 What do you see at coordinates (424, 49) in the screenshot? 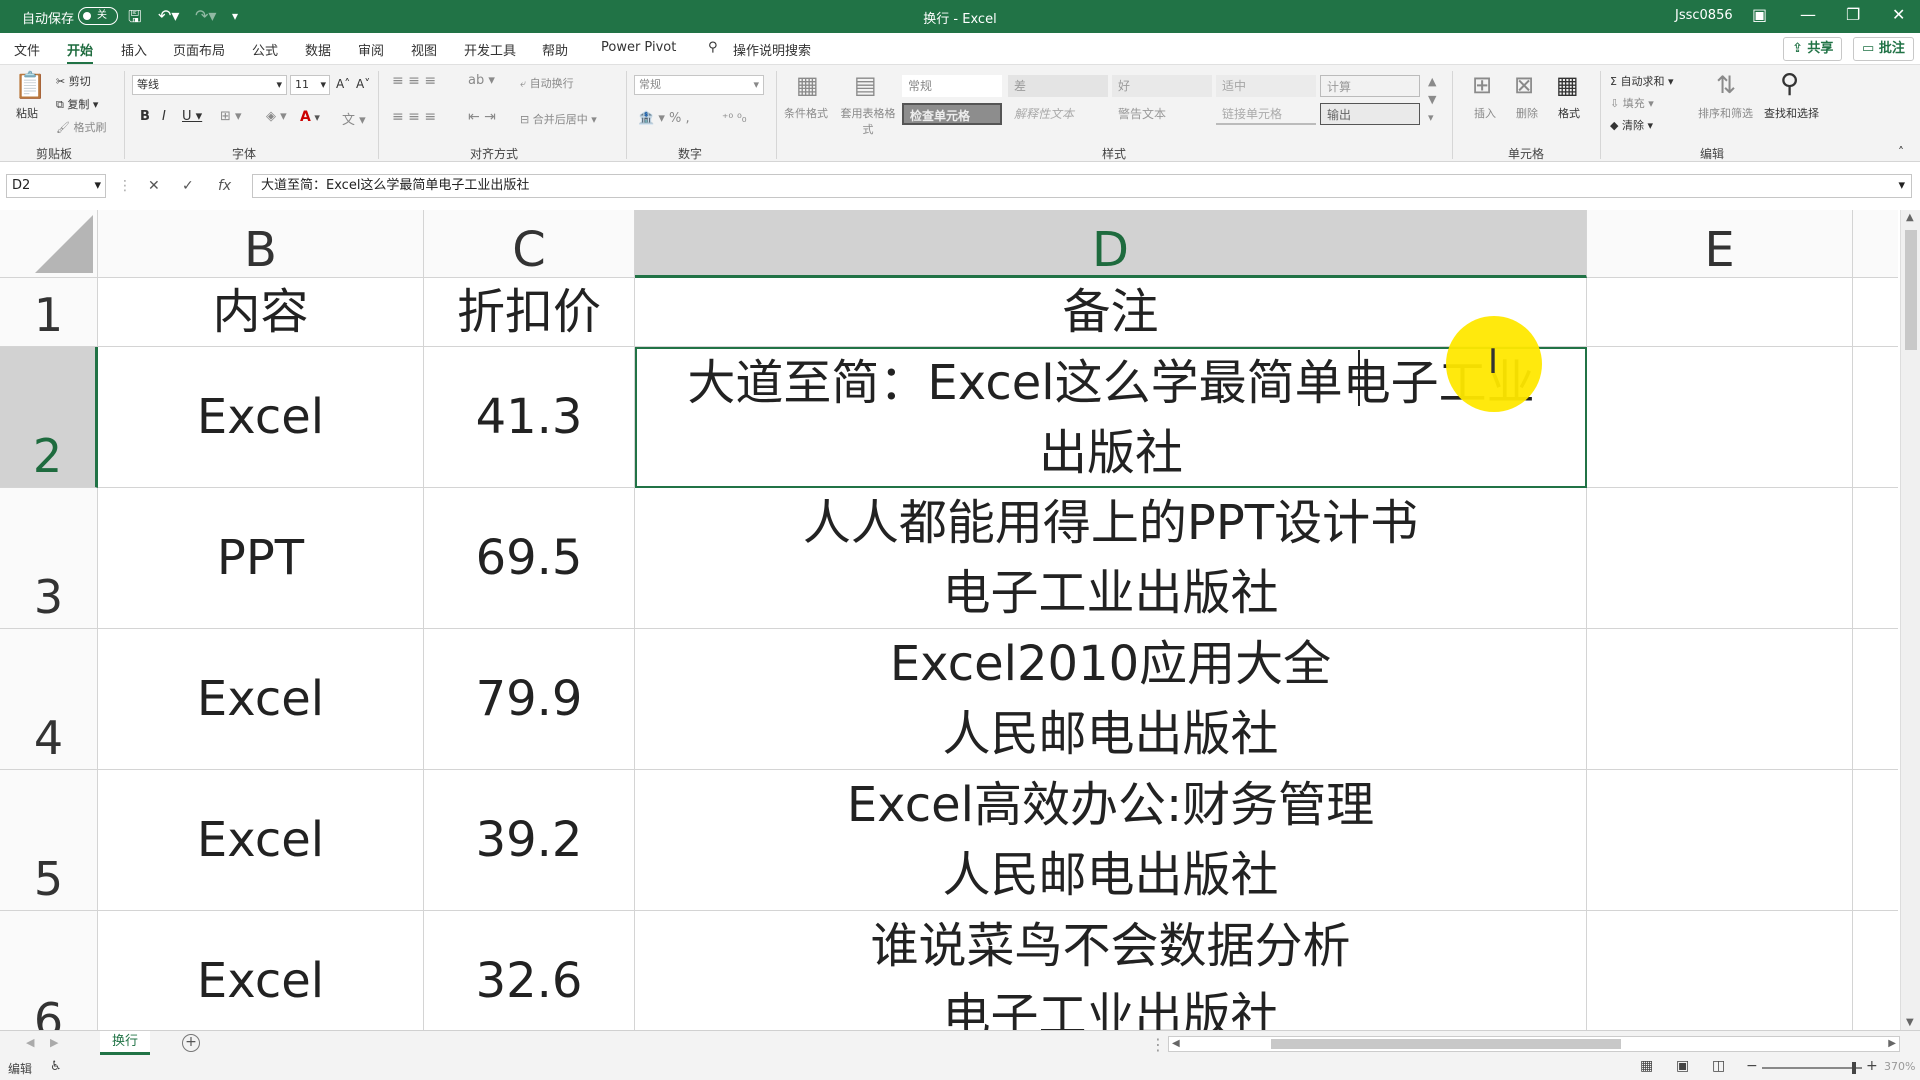
I see `tab-view: 视图` at bounding box center [424, 49].